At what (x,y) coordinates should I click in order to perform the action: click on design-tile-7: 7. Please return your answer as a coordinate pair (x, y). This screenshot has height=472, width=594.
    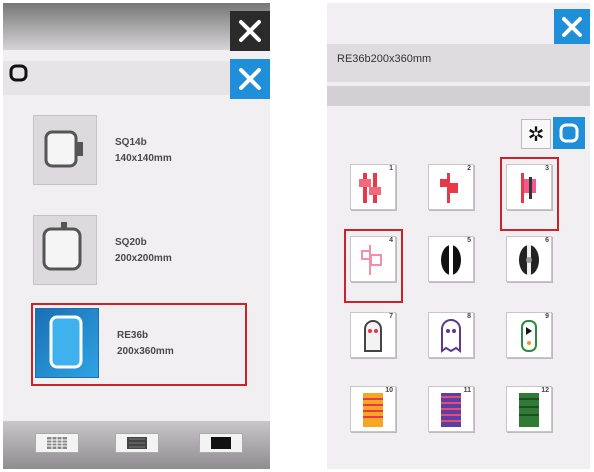
    Looking at the image, I should click on (373, 335).